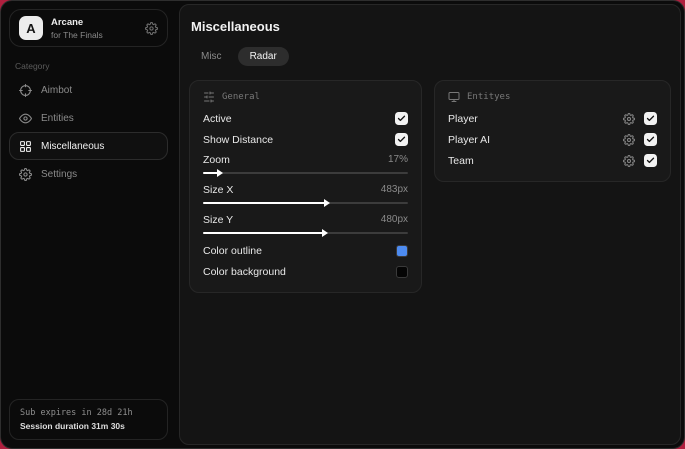  Describe the element at coordinates (57, 118) in the screenshot. I see `sidebar-item-label: Entities` at that location.